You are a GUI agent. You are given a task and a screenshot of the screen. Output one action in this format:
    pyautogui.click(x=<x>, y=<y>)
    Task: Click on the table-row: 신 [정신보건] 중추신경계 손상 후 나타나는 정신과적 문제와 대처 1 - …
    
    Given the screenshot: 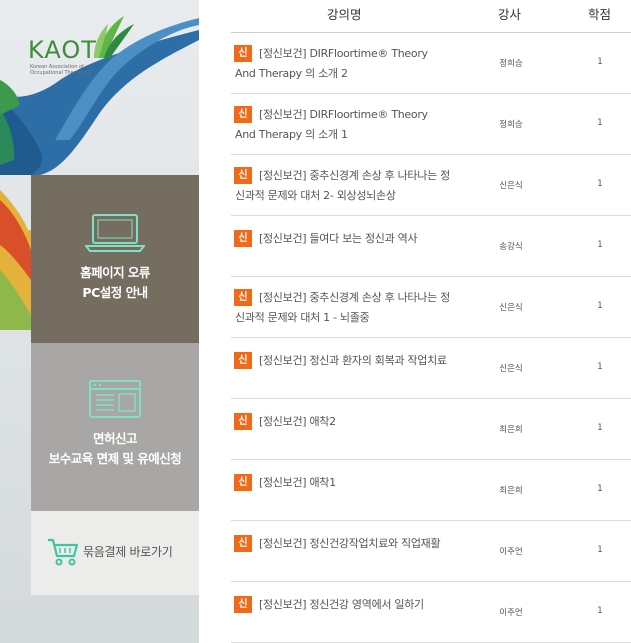 What is the action you would take?
    pyautogui.click(x=431, y=307)
    